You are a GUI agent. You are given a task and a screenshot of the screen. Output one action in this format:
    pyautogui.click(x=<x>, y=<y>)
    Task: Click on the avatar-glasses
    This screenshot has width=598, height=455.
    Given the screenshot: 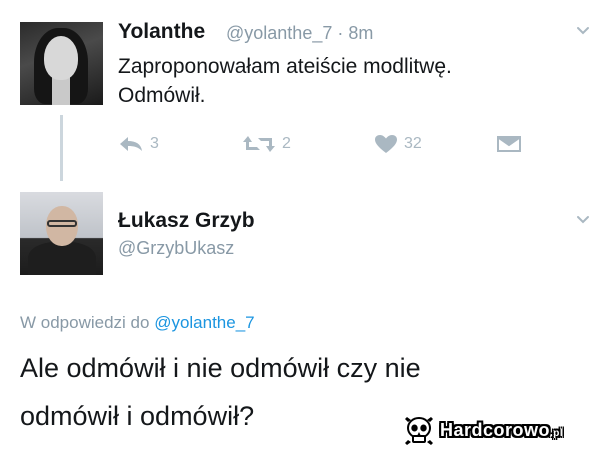 What is the action you would take?
    pyautogui.click(x=62, y=223)
    